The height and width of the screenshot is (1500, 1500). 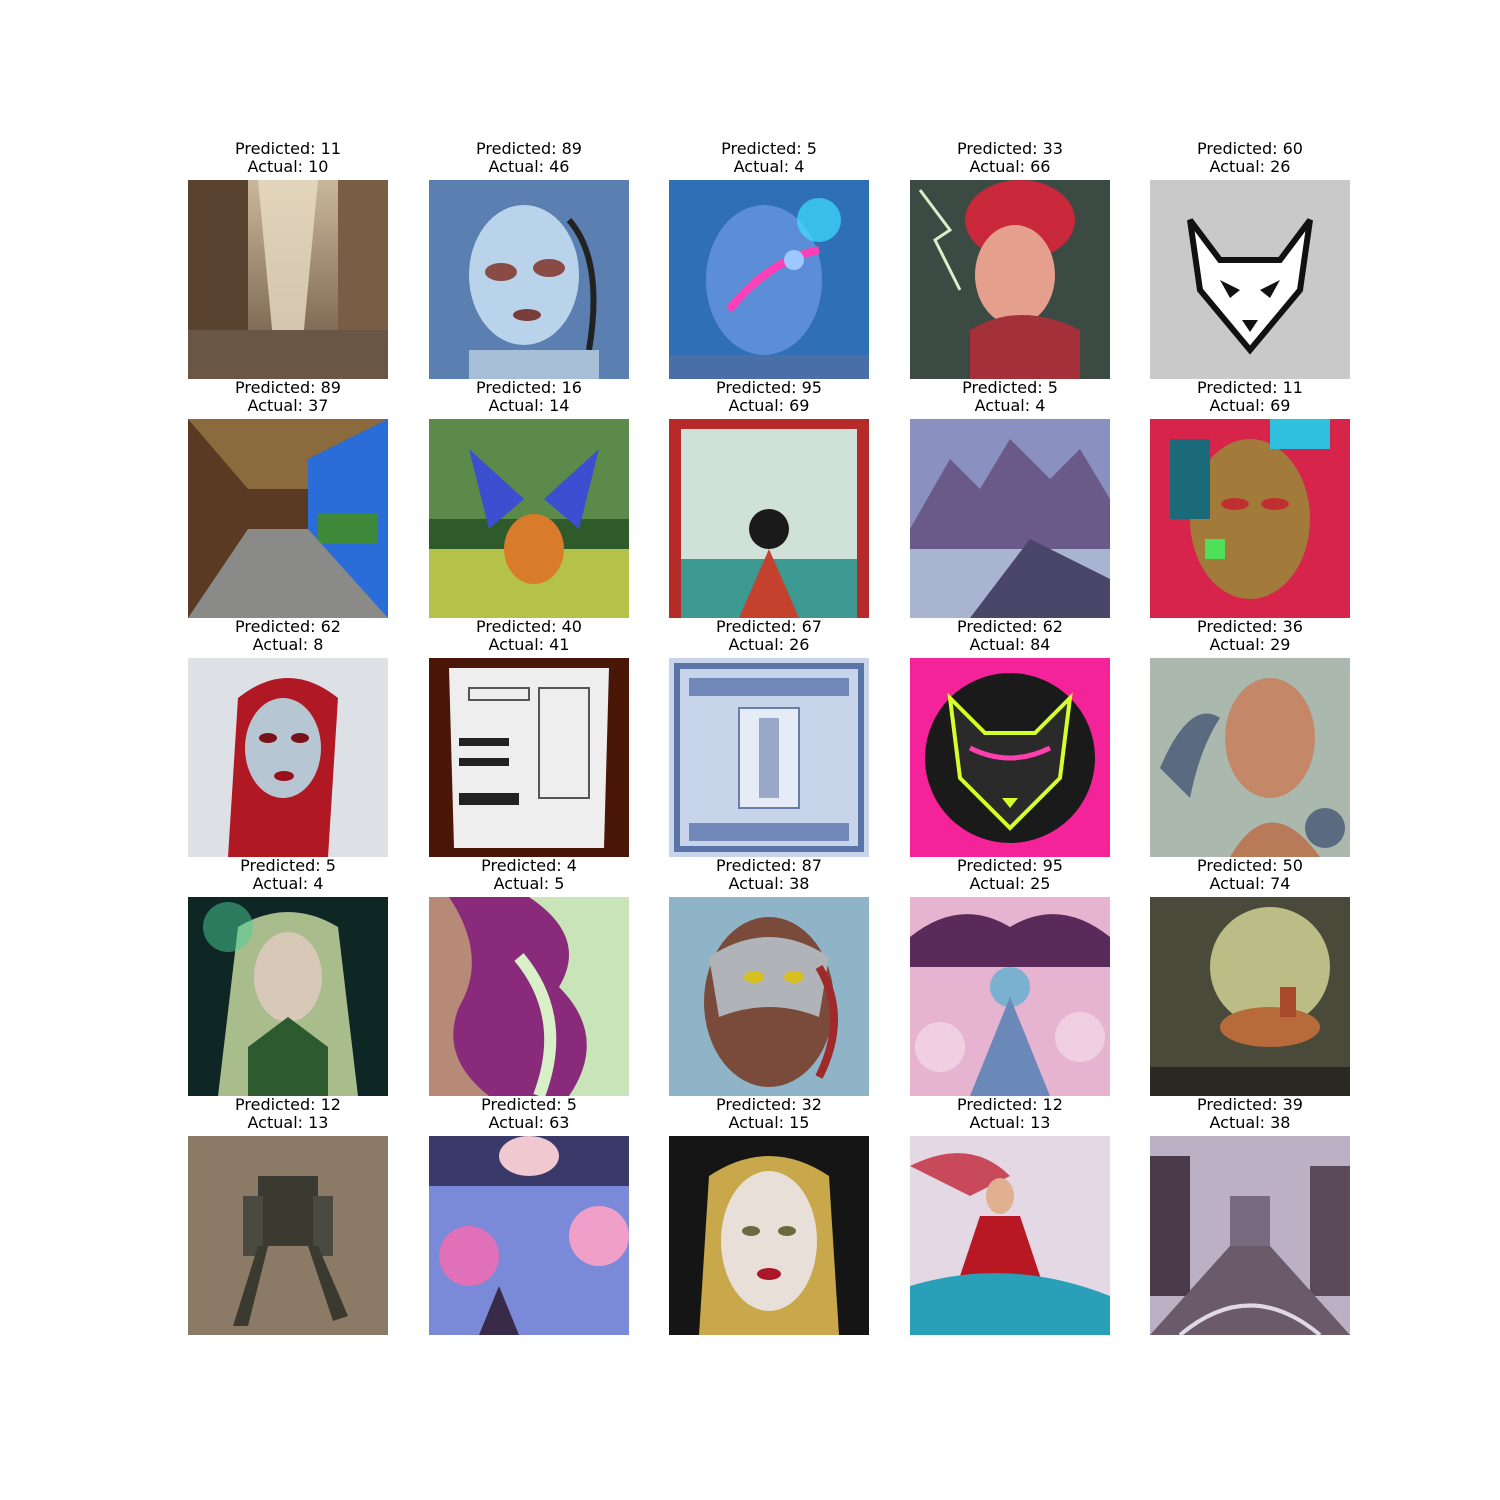 What do you see at coordinates (529, 166) in the screenshot?
I see `actual-label: Actual: 46` at bounding box center [529, 166].